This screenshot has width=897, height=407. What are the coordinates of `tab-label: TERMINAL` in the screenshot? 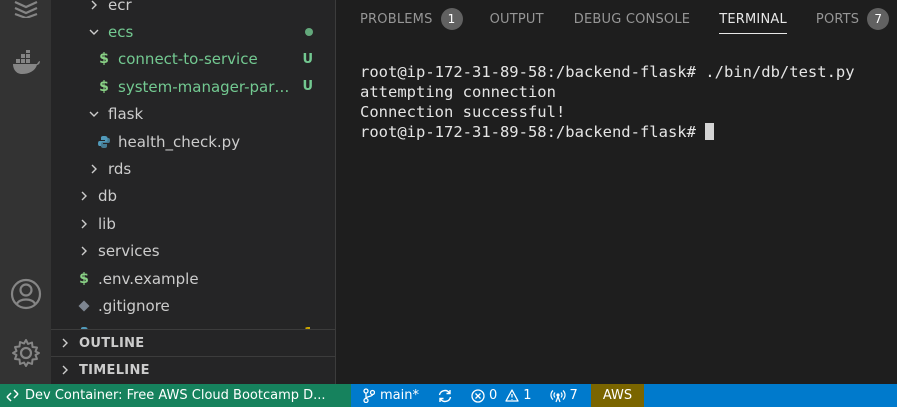 It's located at (753, 19).